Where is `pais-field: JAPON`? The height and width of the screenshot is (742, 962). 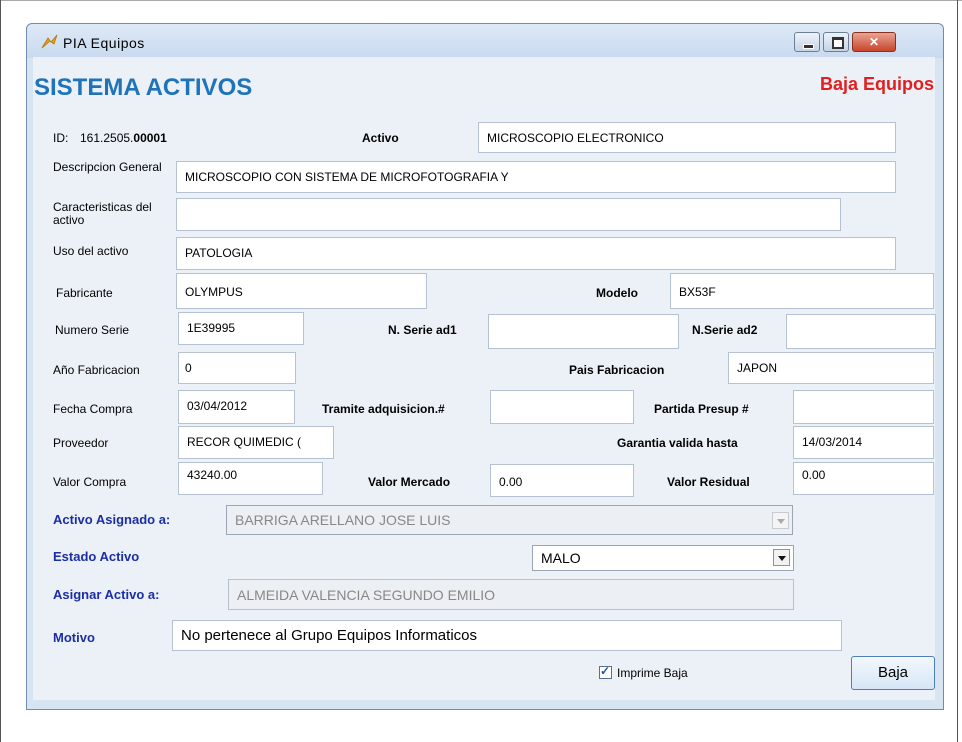 pais-field: JAPON is located at coordinates (831, 368).